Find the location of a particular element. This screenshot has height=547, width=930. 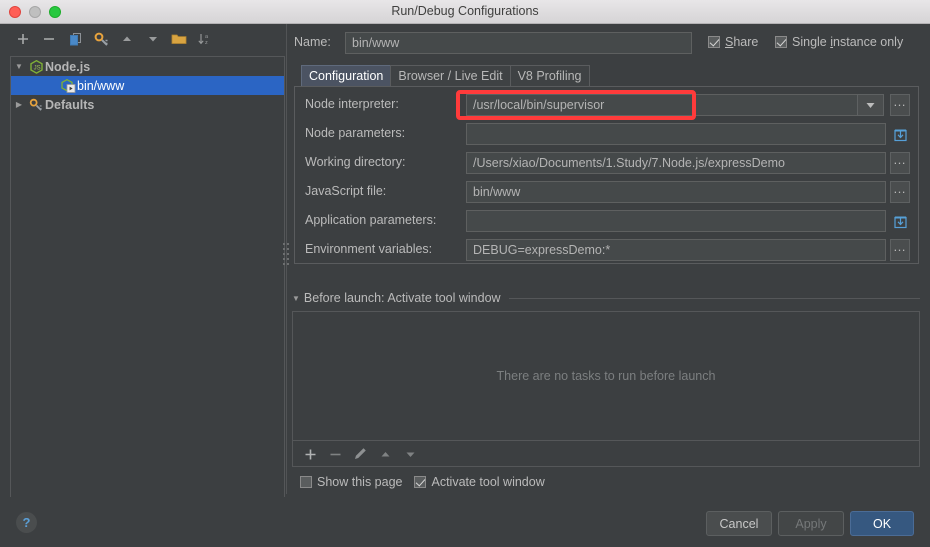

show-this-page-label: Show this page is located at coordinates (360, 482).